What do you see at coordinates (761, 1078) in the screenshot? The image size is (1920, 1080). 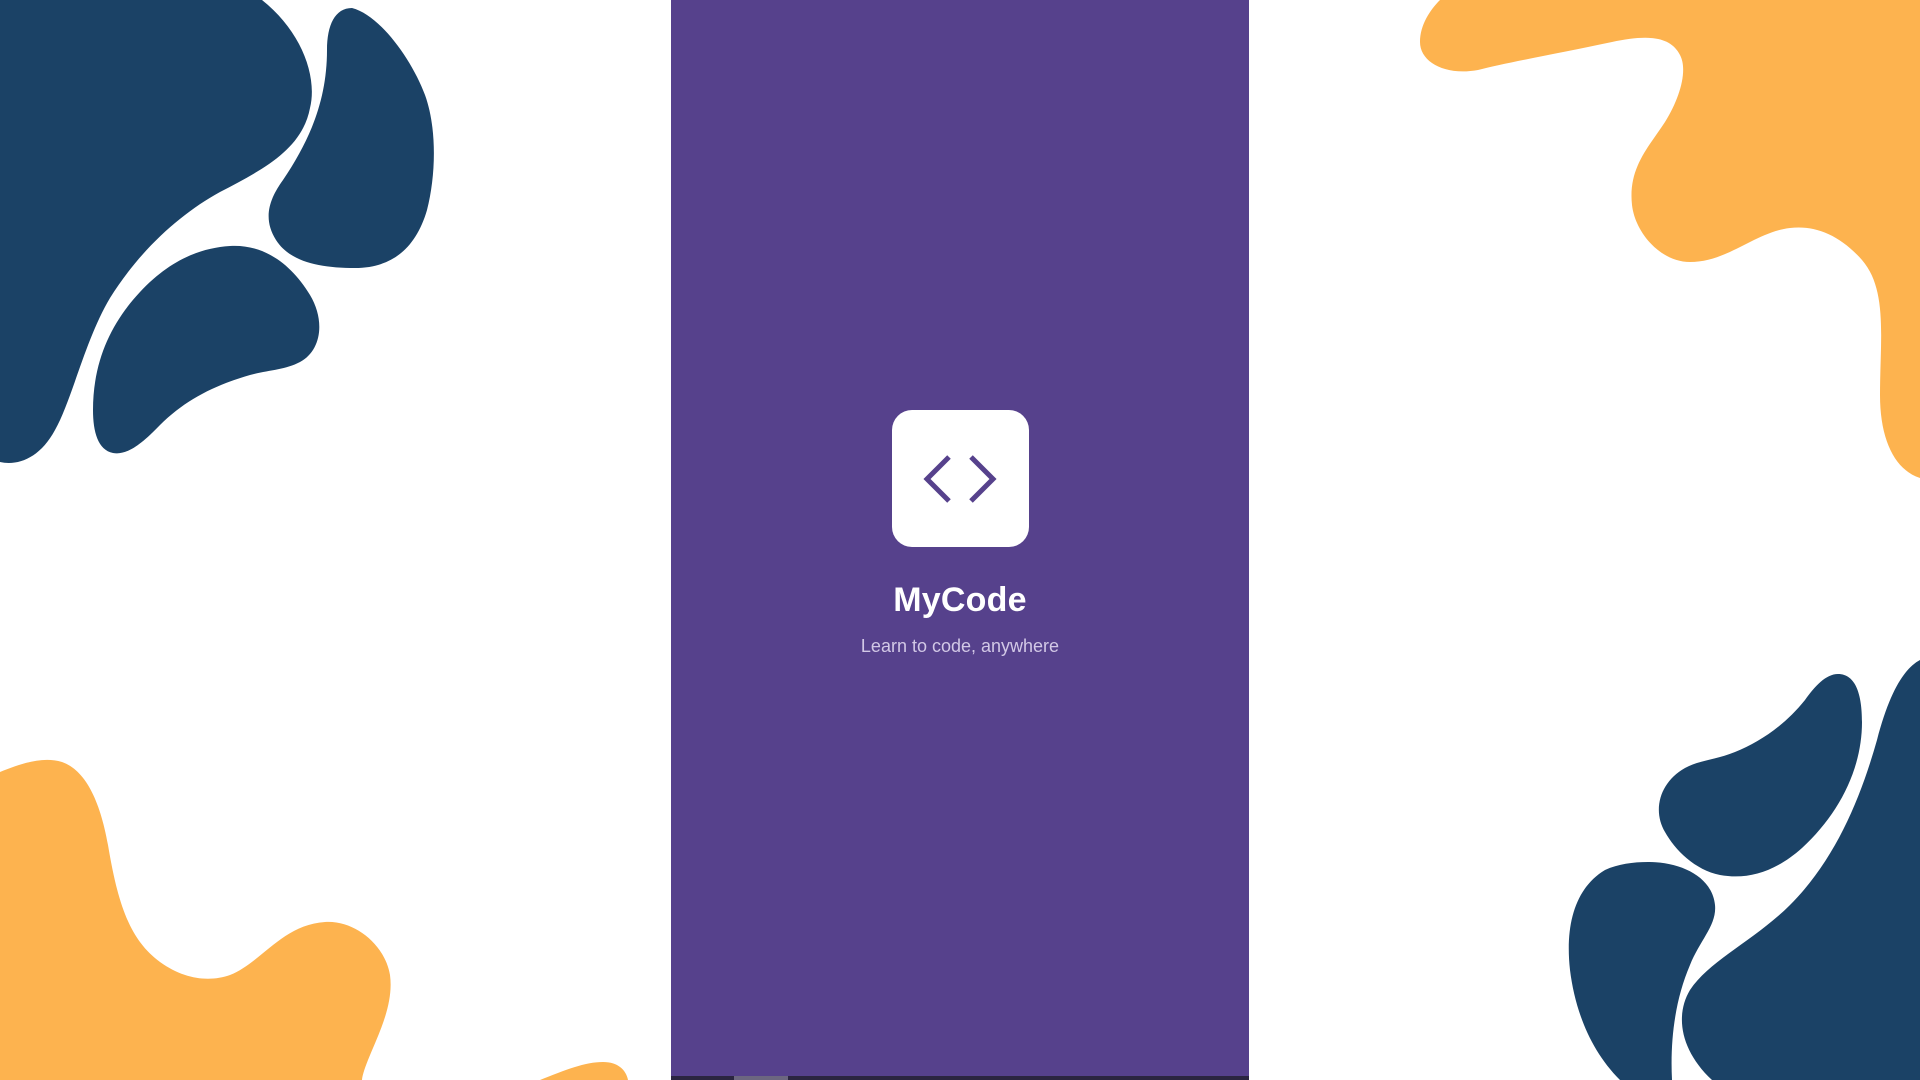 I see `nav-handle-indicator` at bounding box center [761, 1078].